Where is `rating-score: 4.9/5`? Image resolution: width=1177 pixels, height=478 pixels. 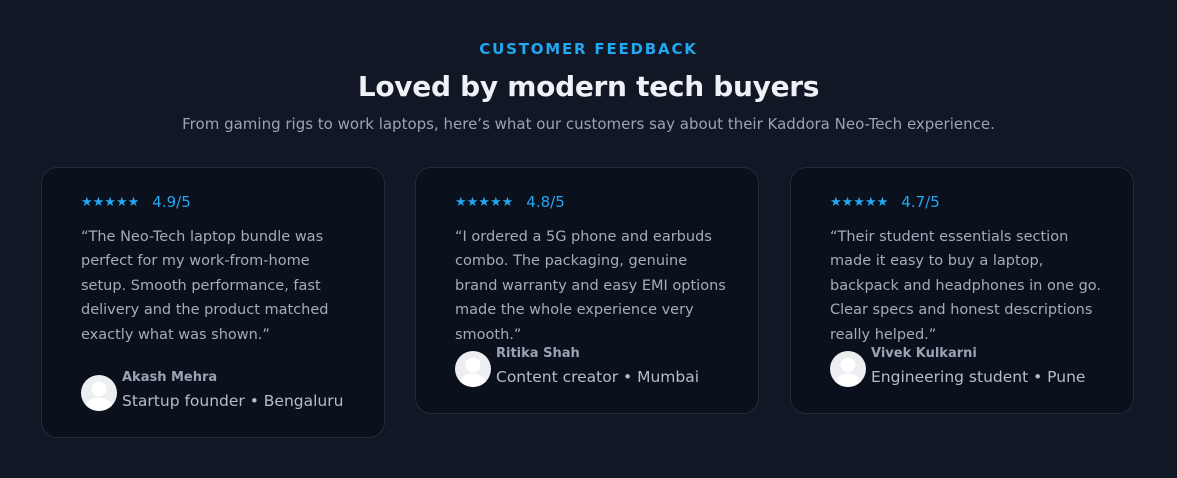
rating-score: 4.9/5 is located at coordinates (171, 202).